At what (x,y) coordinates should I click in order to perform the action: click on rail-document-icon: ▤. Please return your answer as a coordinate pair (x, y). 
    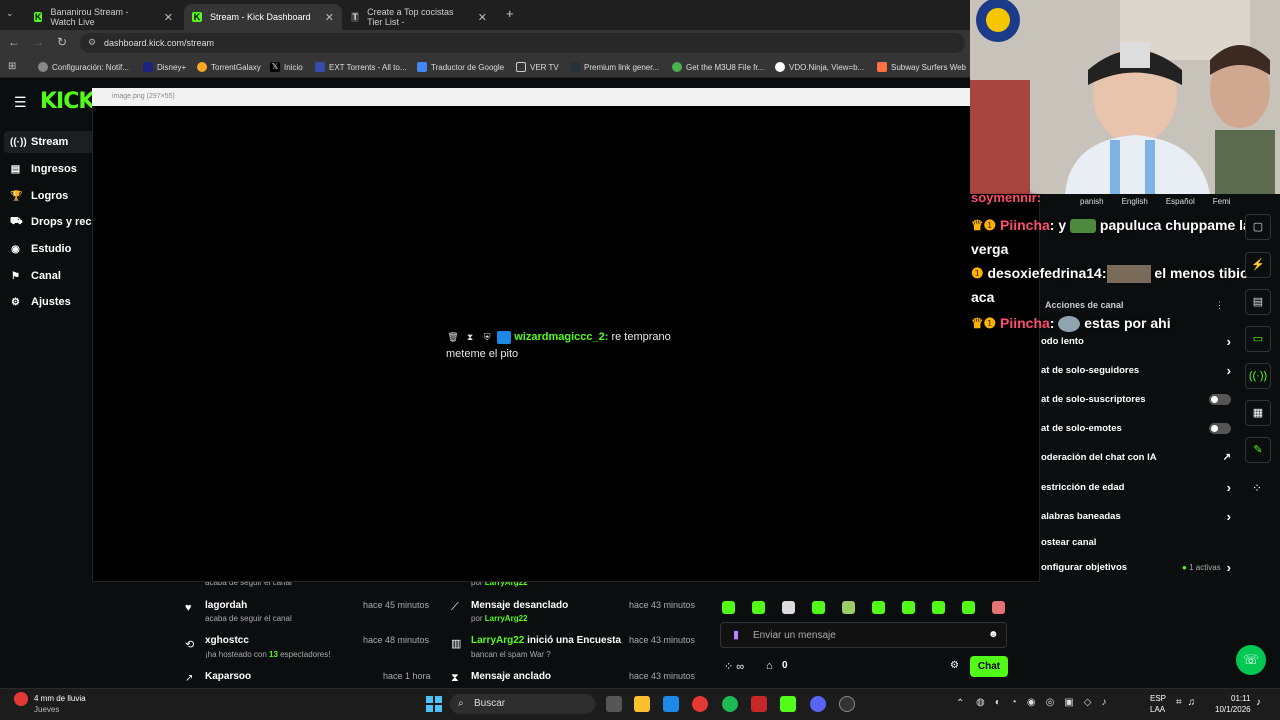
    Looking at the image, I should click on (1258, 302).